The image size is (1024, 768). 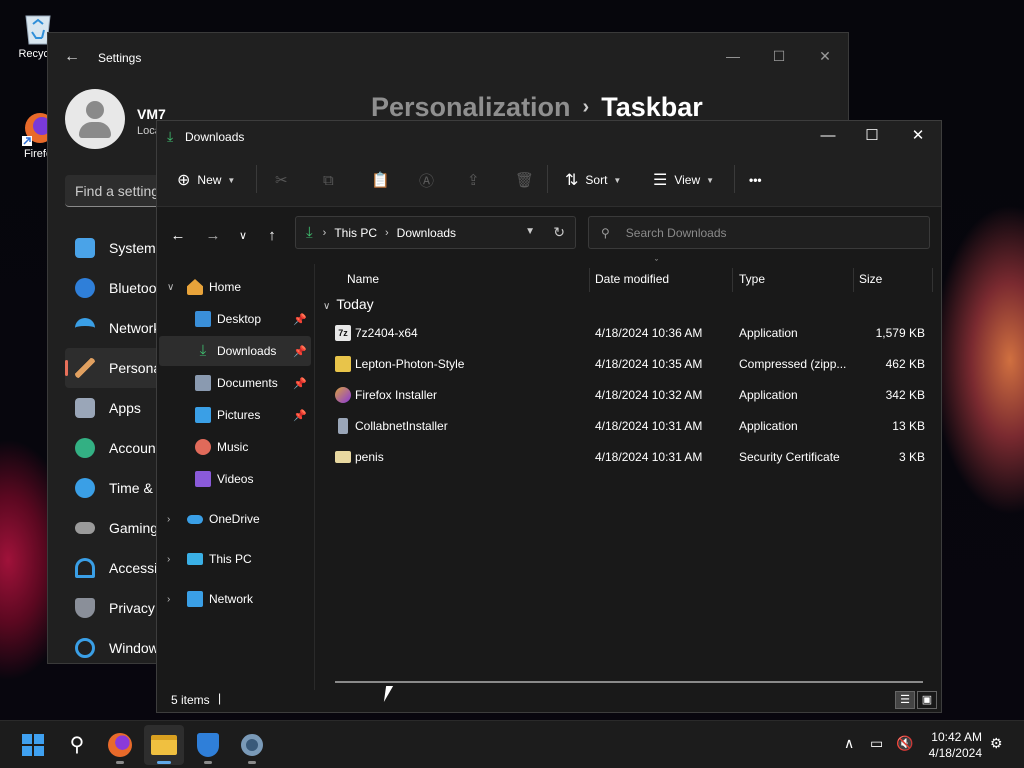 What do you see at coordinates (448, 58) in the screenshot?
I see `settings-titlebar: ← Settings — ☐ ✕` at bounding box center [448, 58].